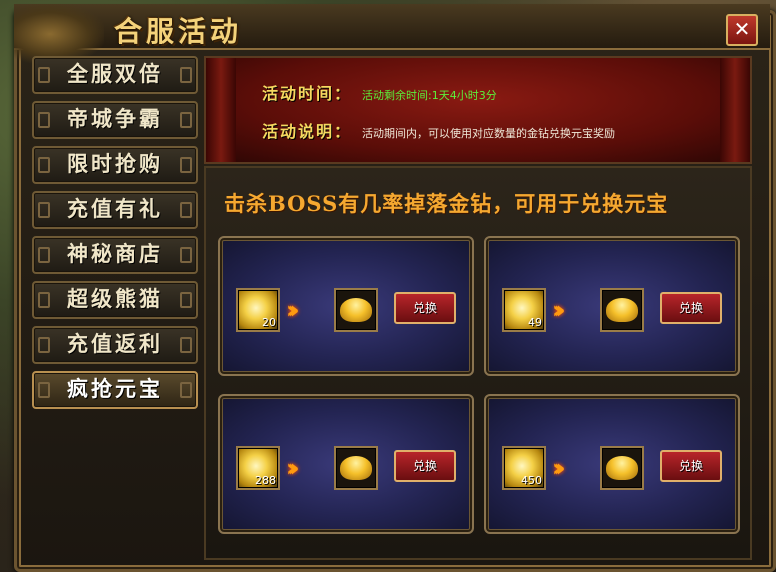 This screenshot has width=776, height=572. Describe the element at coordinates (535, 322) in the screenshot. I see `cost-count: 49` at that location.